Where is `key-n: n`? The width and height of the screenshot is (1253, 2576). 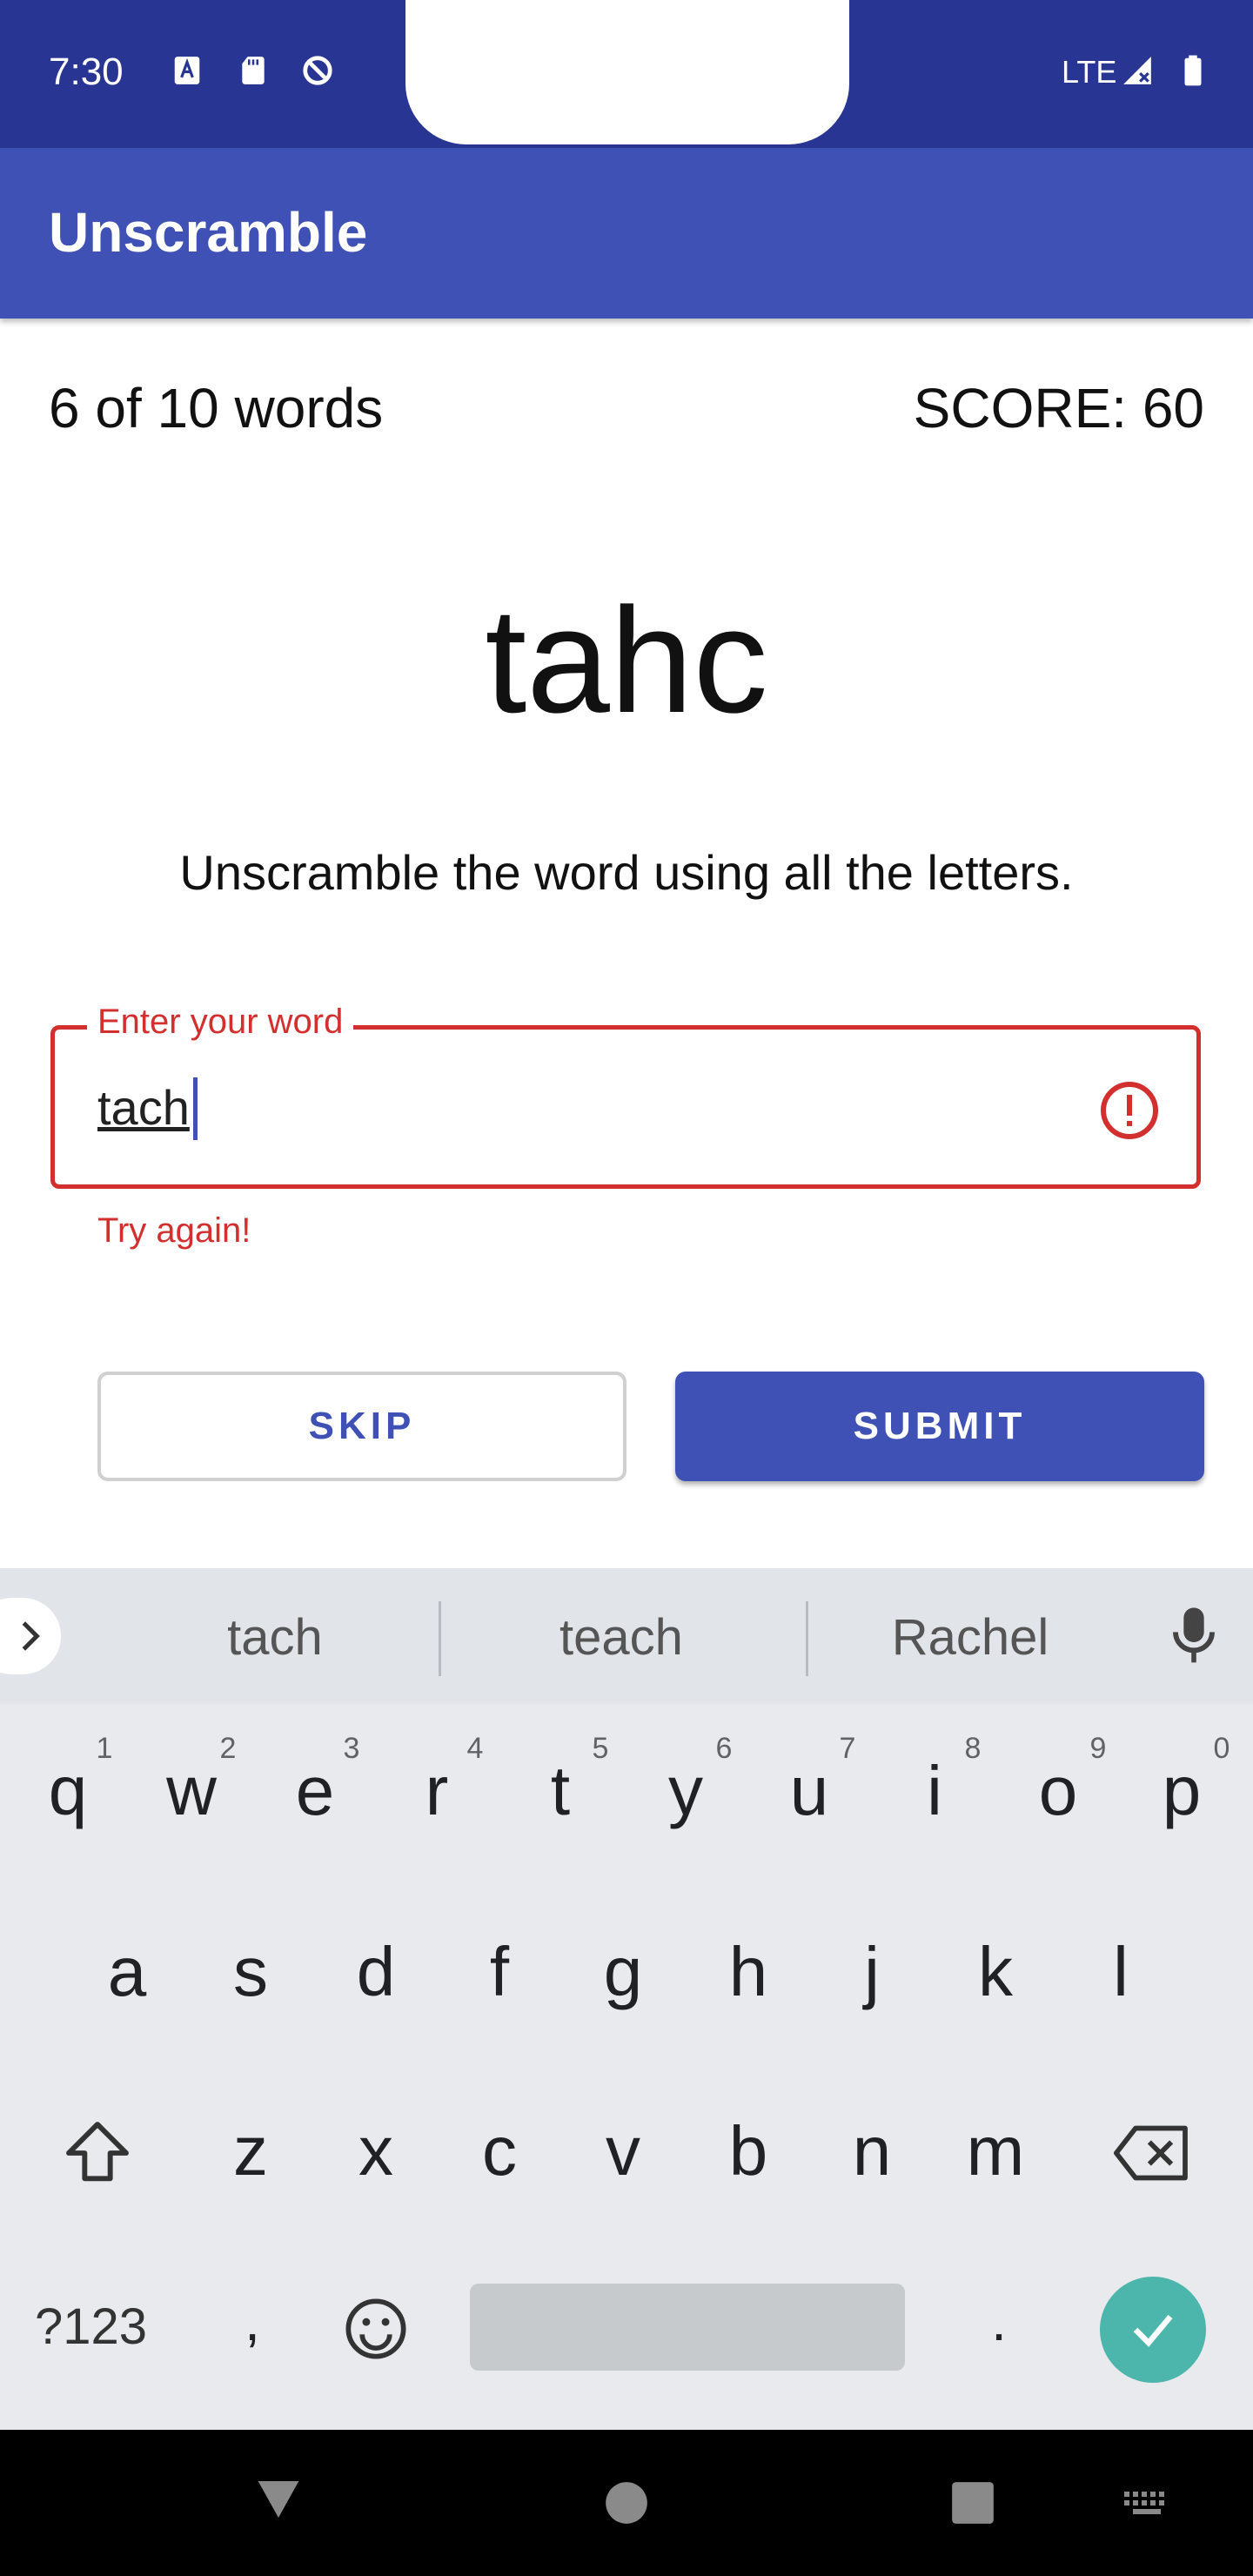 key-n: n is located at coordinates (871, 2151).